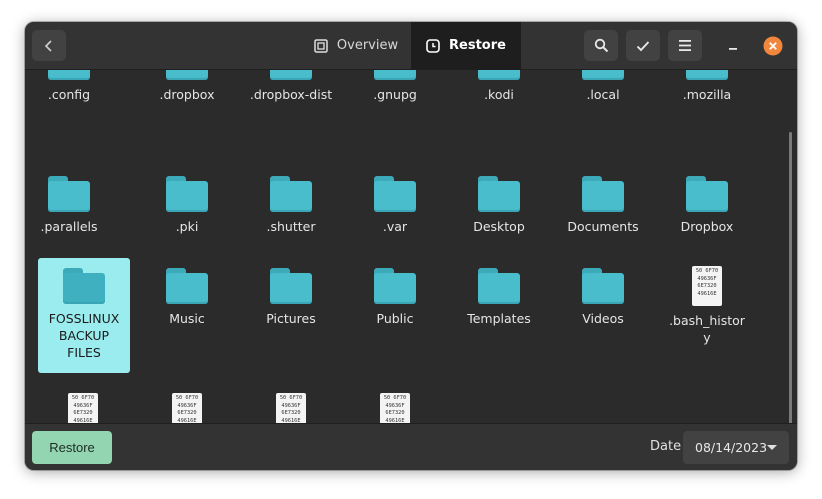 The height and width of the screenshot is (499, 822). I want to click on folder-templates: Templates, so click(499, 297).